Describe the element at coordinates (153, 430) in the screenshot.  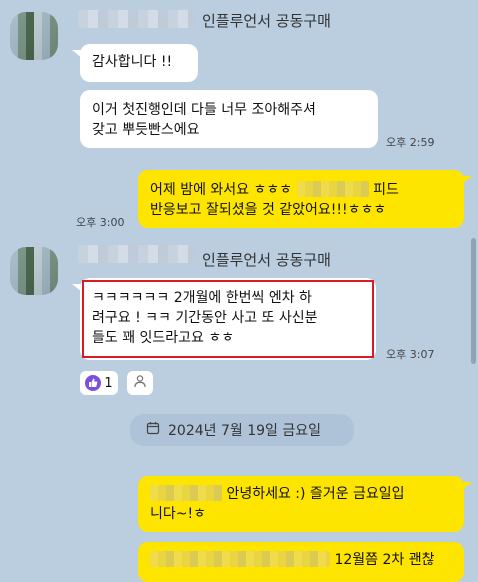
I see `calendar-icon` at that location.